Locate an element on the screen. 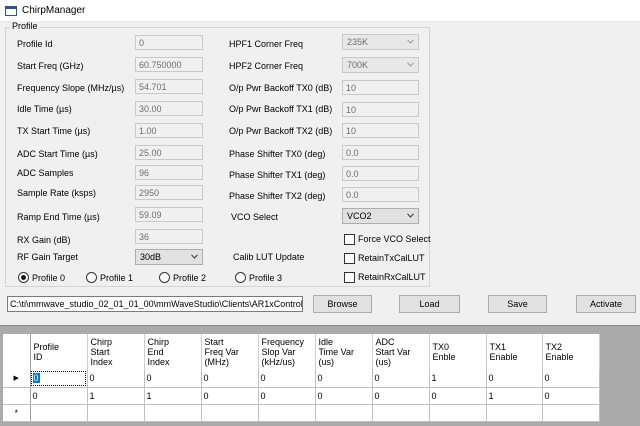 Image resolution: width=640 pixels, height=426 pixels. profile-id-field: 0 is located at coordinates (169, 42).